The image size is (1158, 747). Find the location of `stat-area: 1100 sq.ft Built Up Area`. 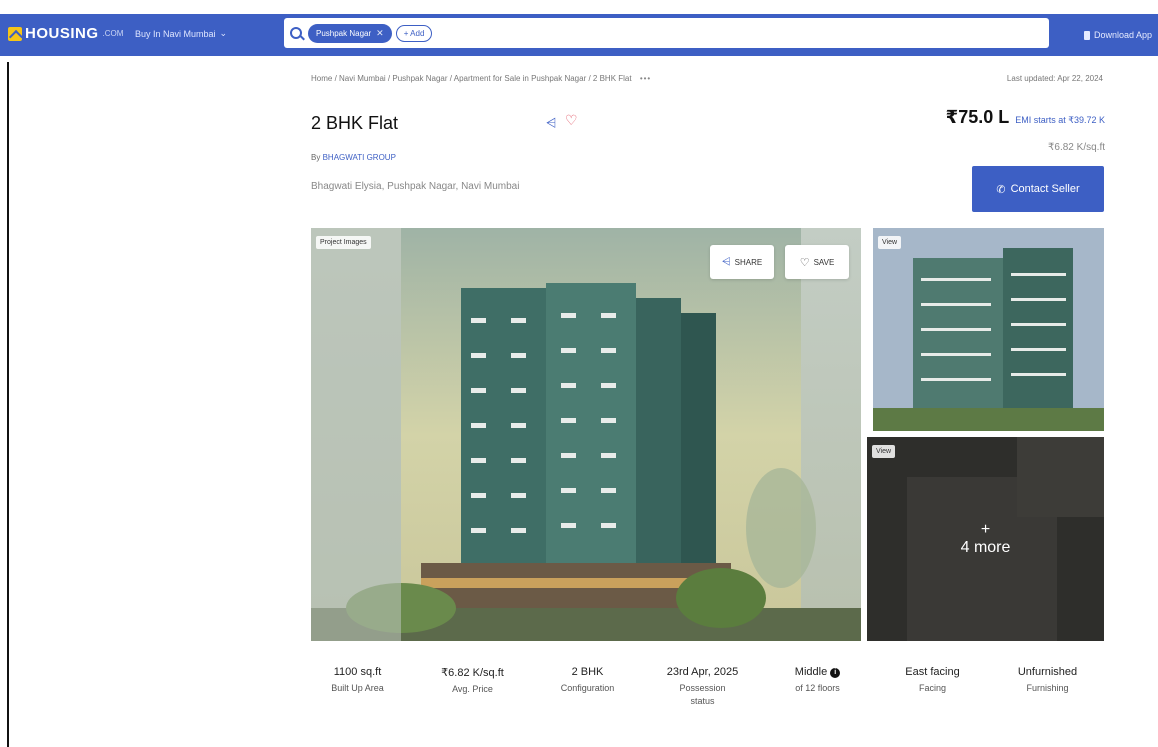

stat-area: 1100 sq.ft Built Up Area is located at coordinates (357, 696).